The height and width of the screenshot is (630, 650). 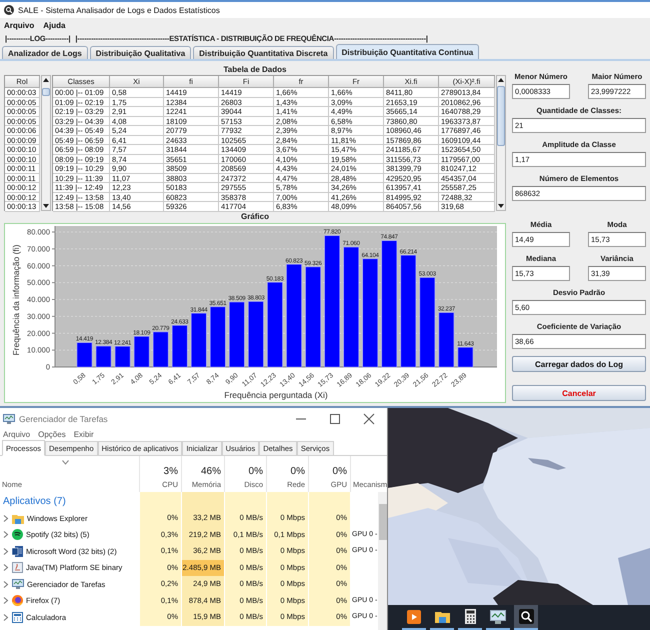 What do you see at coordinates (52, 434) in the screenshot?
I see `menu-item: Opções` at bounding box center [52, 434].